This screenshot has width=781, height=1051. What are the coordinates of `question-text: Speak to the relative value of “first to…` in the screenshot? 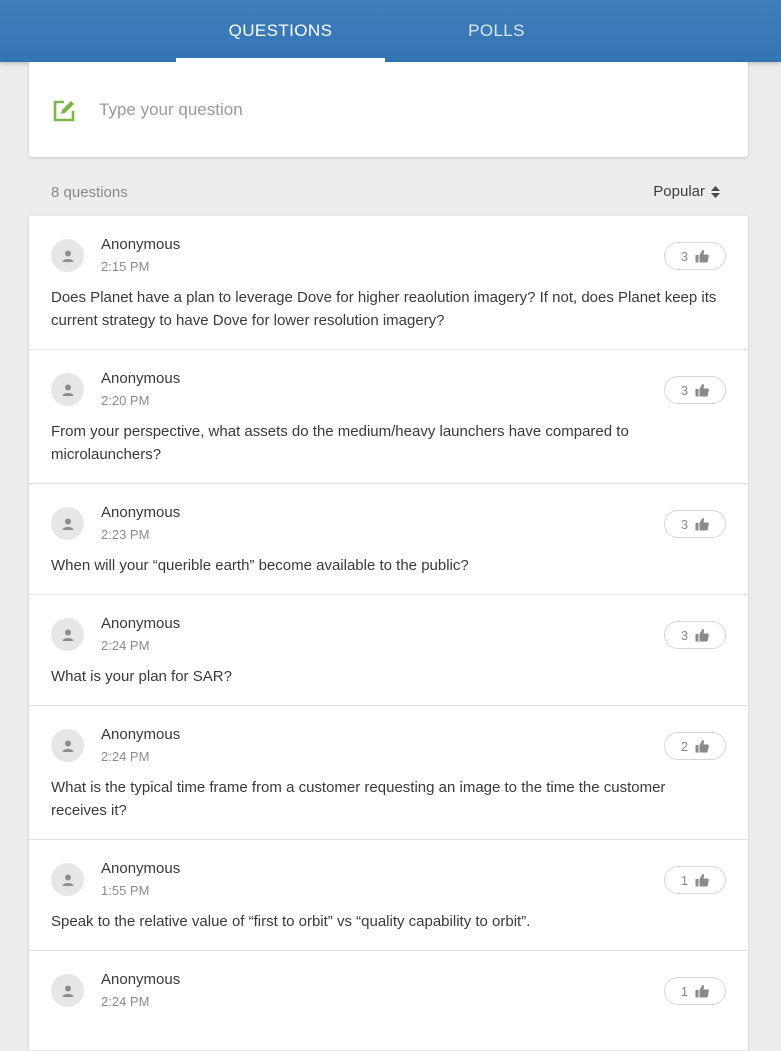 It's located at (291, 921).